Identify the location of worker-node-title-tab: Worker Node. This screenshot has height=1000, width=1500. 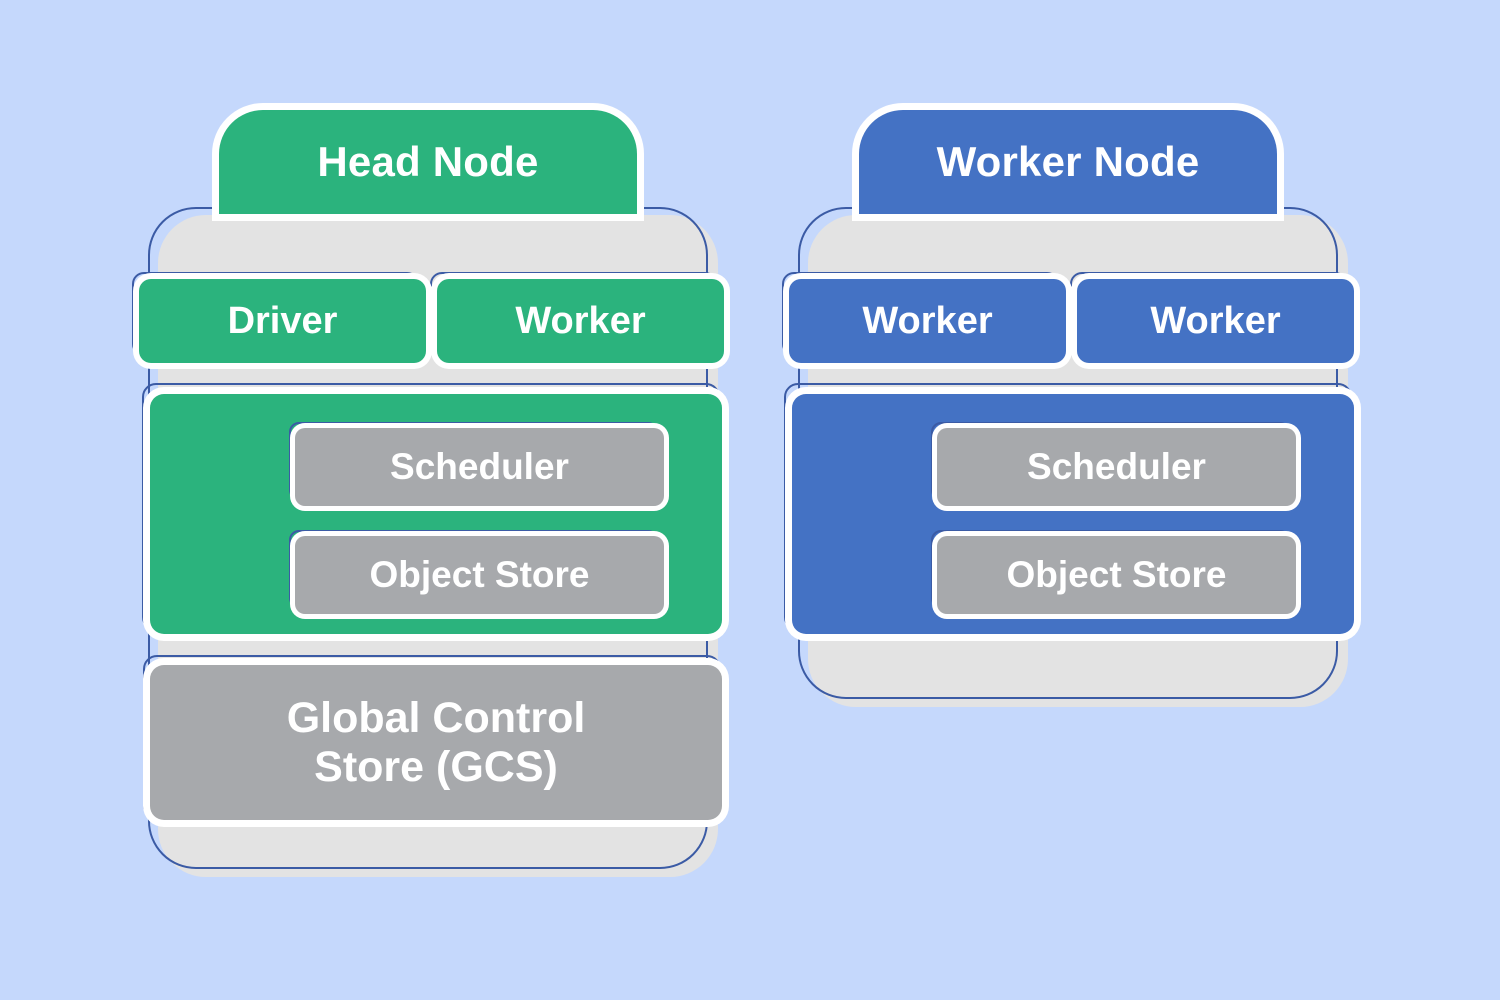
(1068, 162).